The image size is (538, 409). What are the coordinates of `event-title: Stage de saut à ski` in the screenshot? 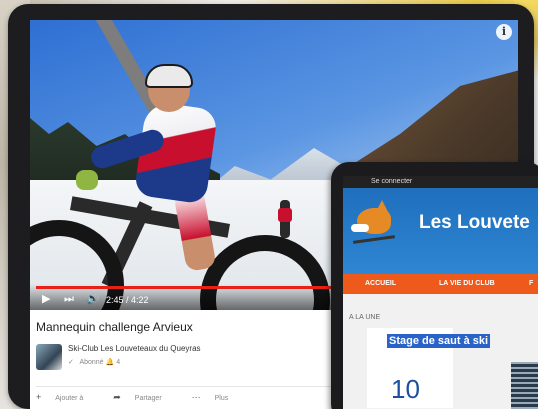 It's located at (439, 341).